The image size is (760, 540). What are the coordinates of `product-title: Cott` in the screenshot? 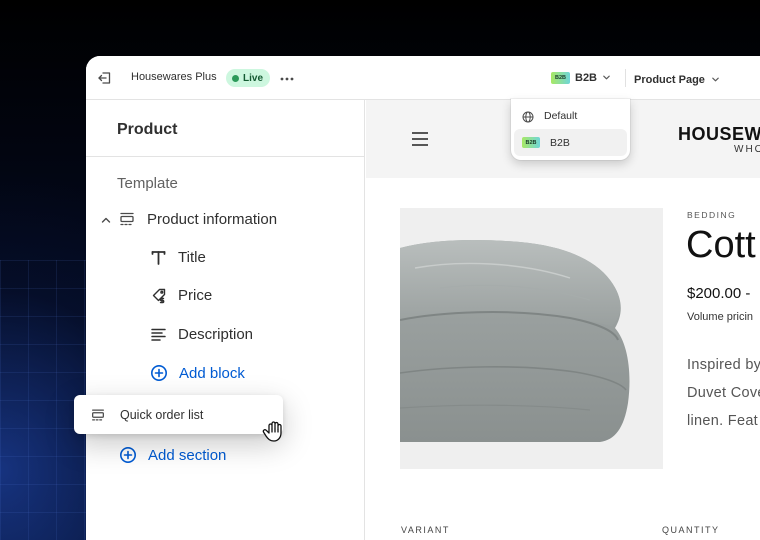 It's located at (721, 245).